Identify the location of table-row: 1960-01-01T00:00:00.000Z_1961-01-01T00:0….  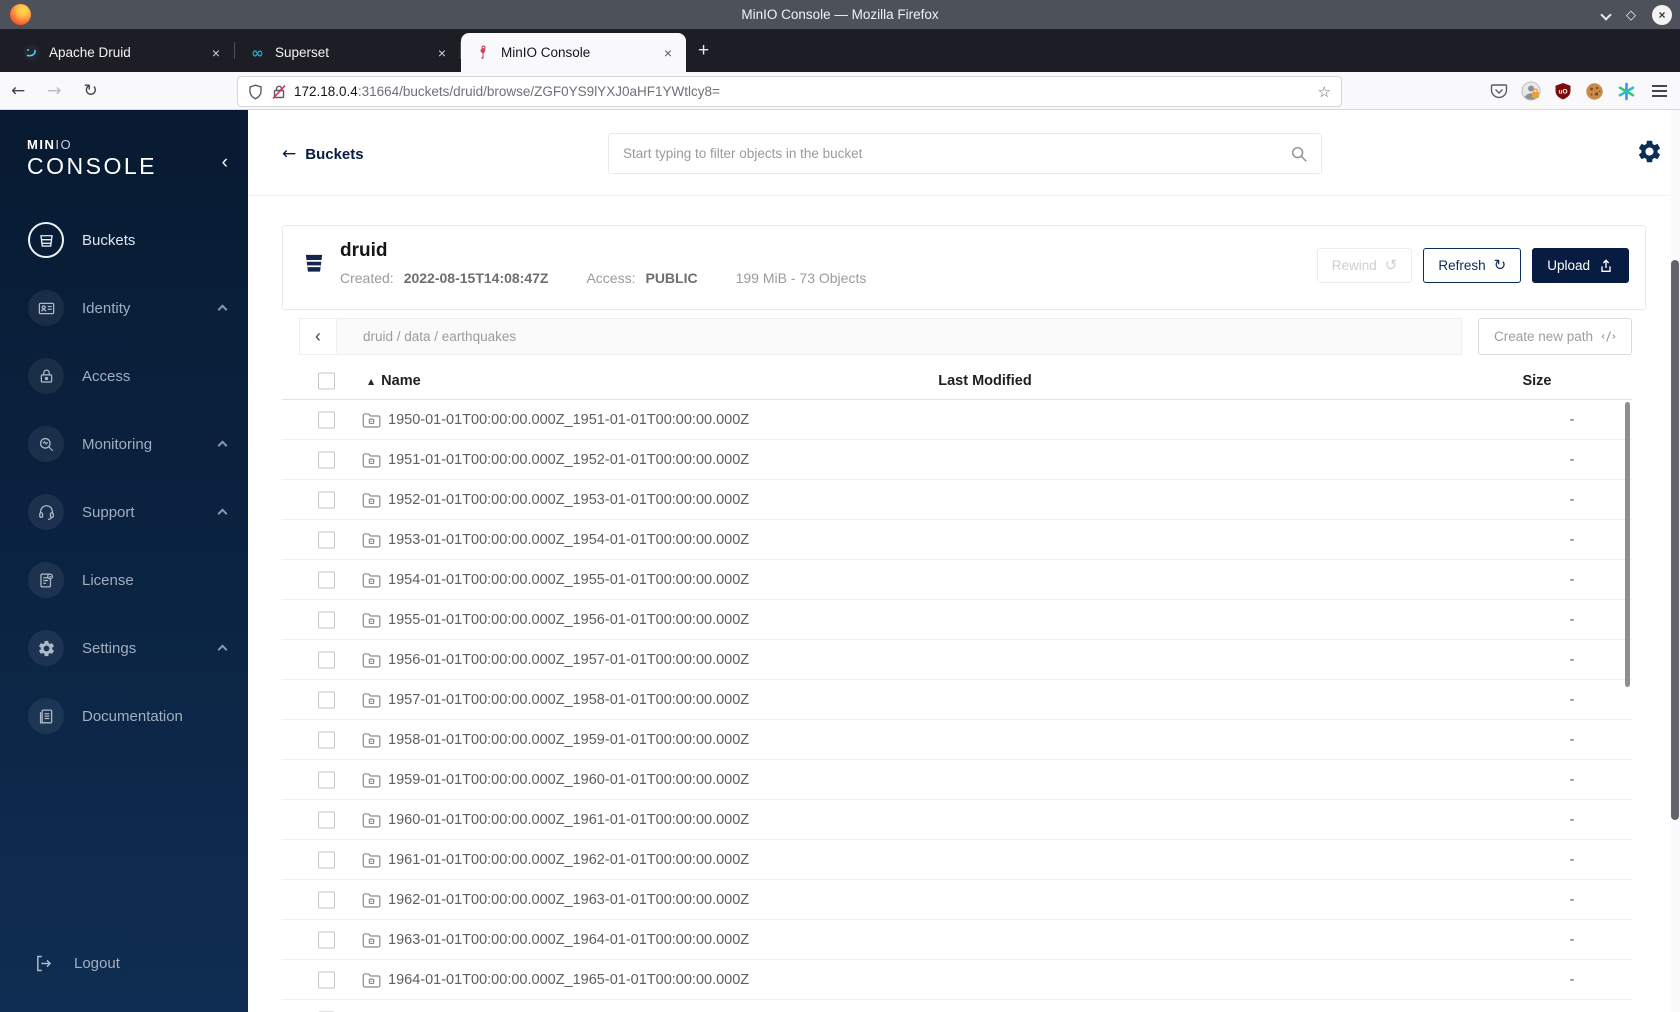
(957, 820).